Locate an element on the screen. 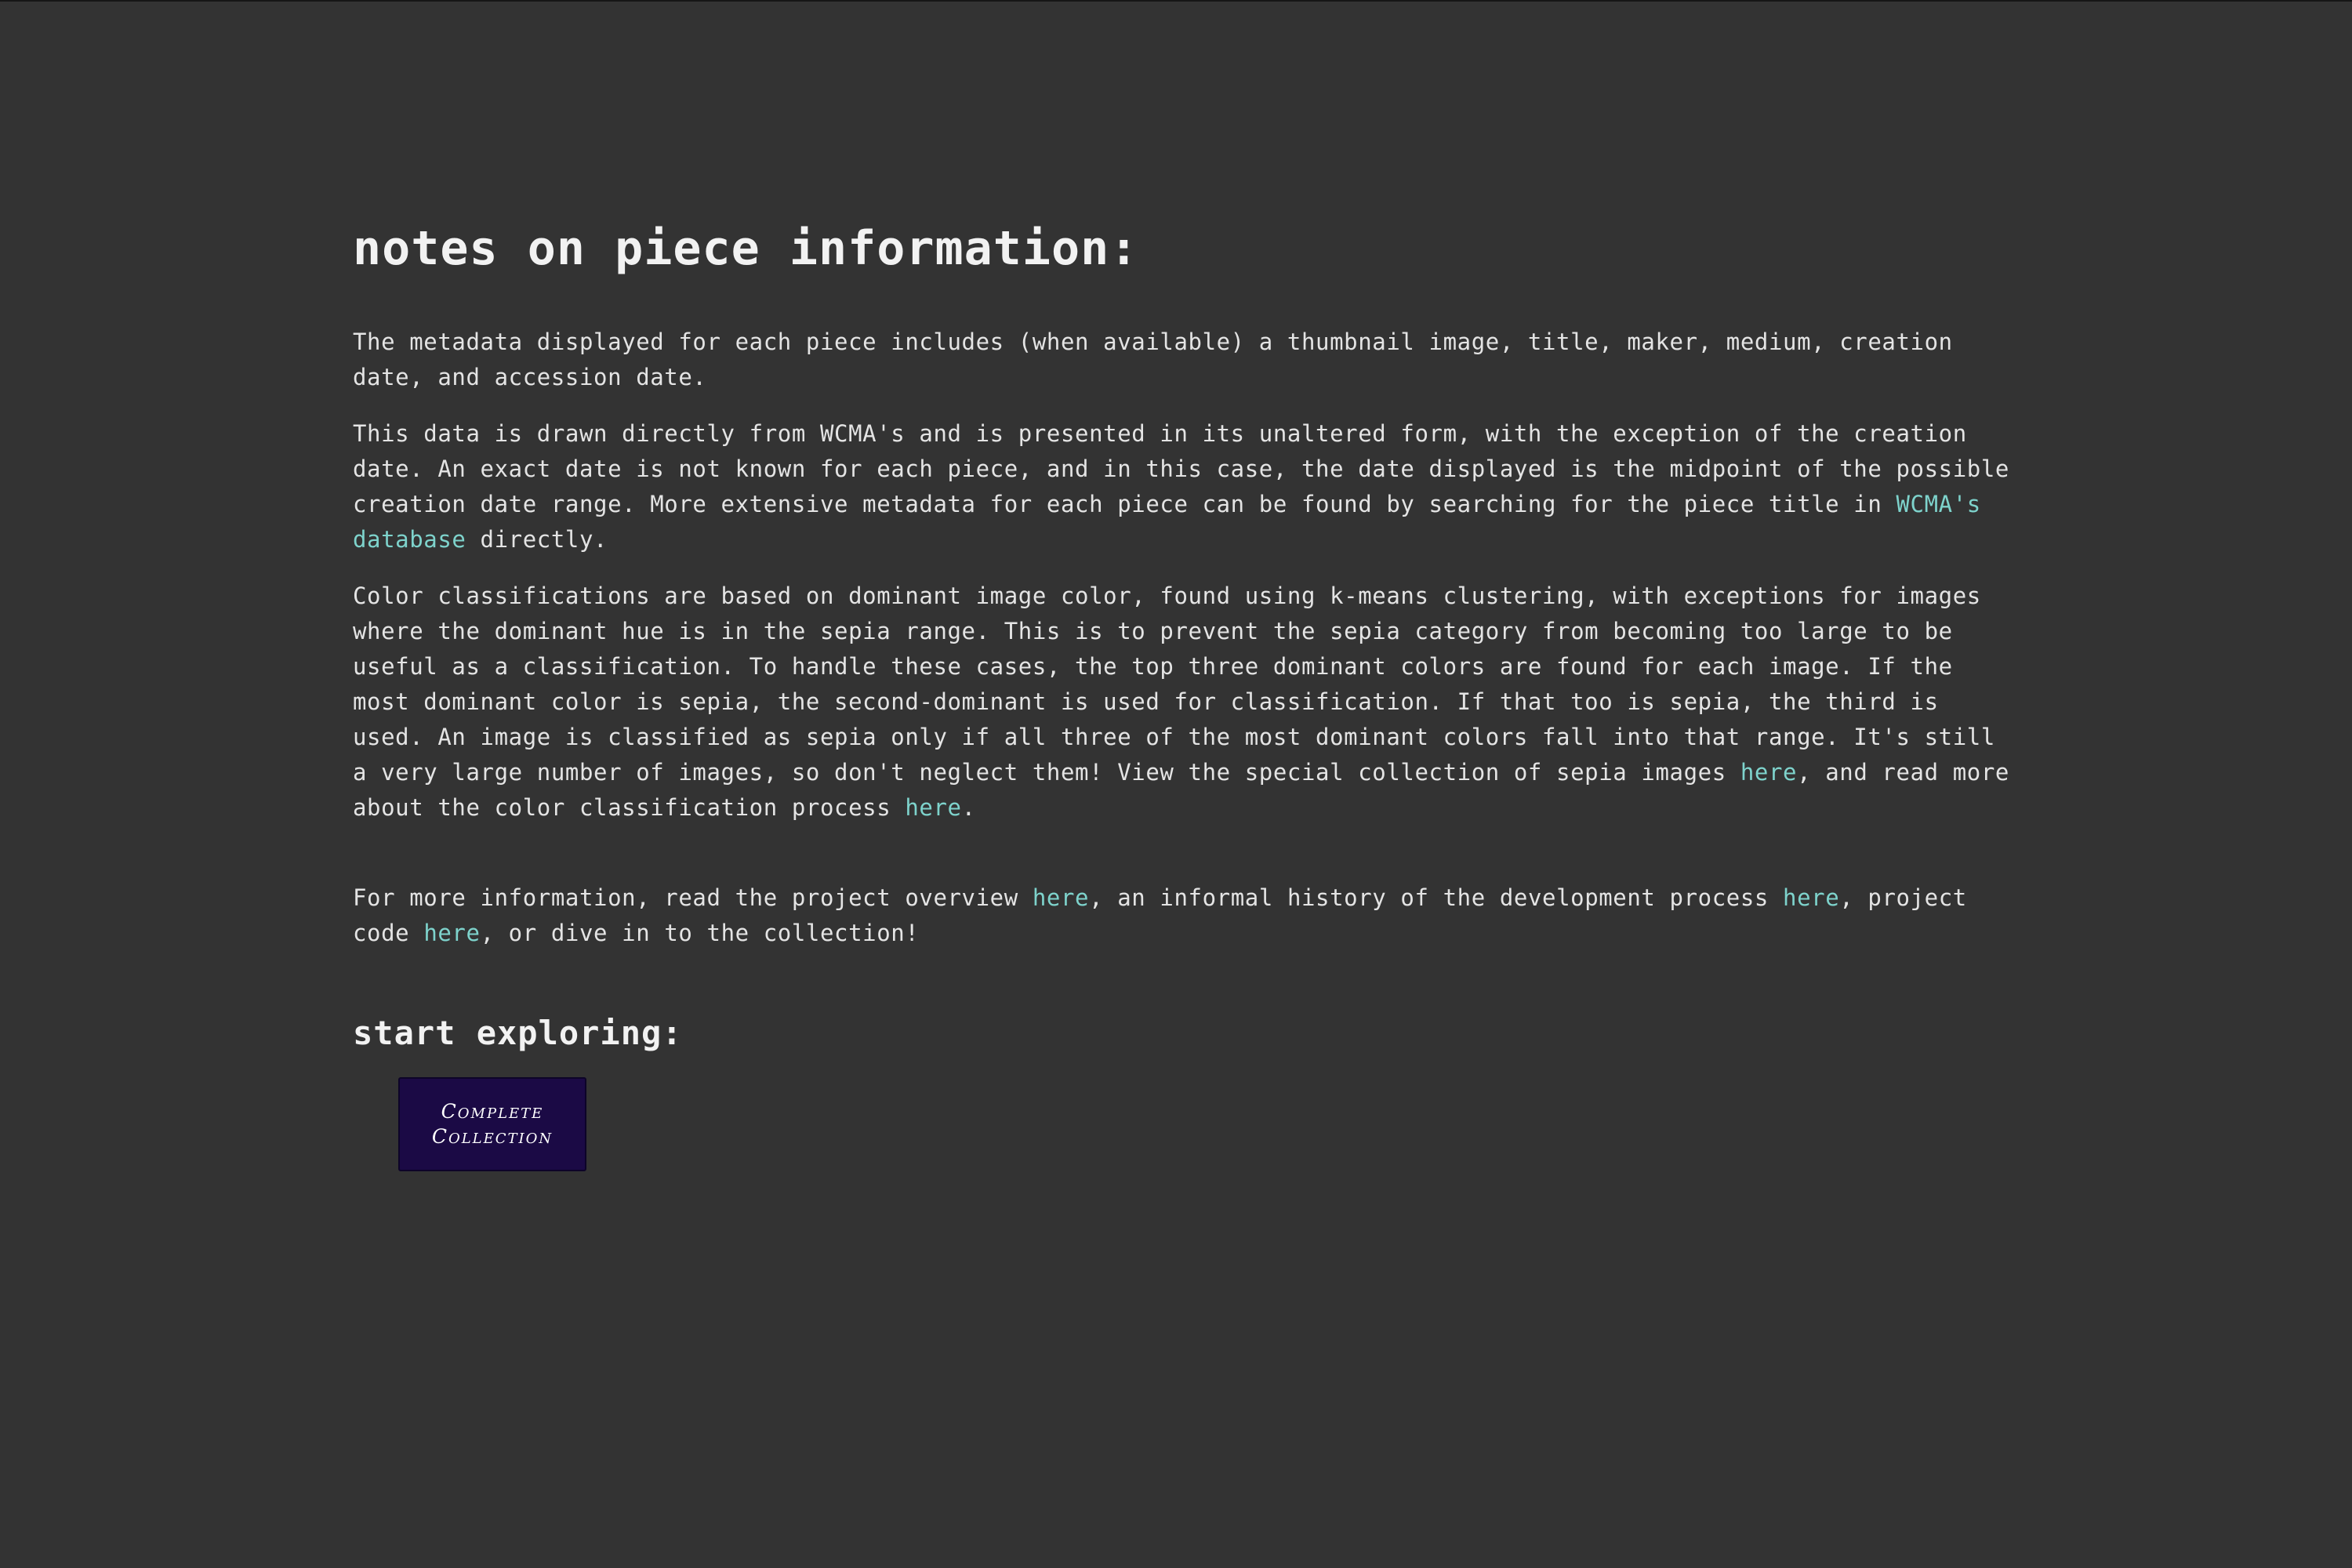 The image size is (2352, 1568). page-title: notes on piece information: is located at coordinates (746, 249).